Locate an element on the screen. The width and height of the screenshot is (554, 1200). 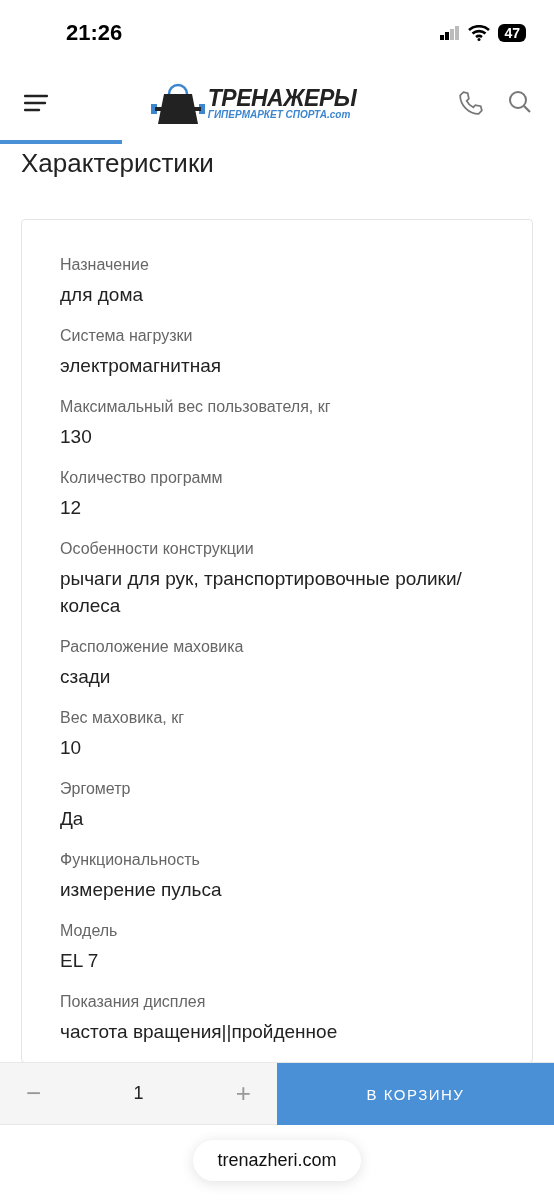
logo-title: ТРЕНАЖЕРЫ is located at coordinates (282, 98).